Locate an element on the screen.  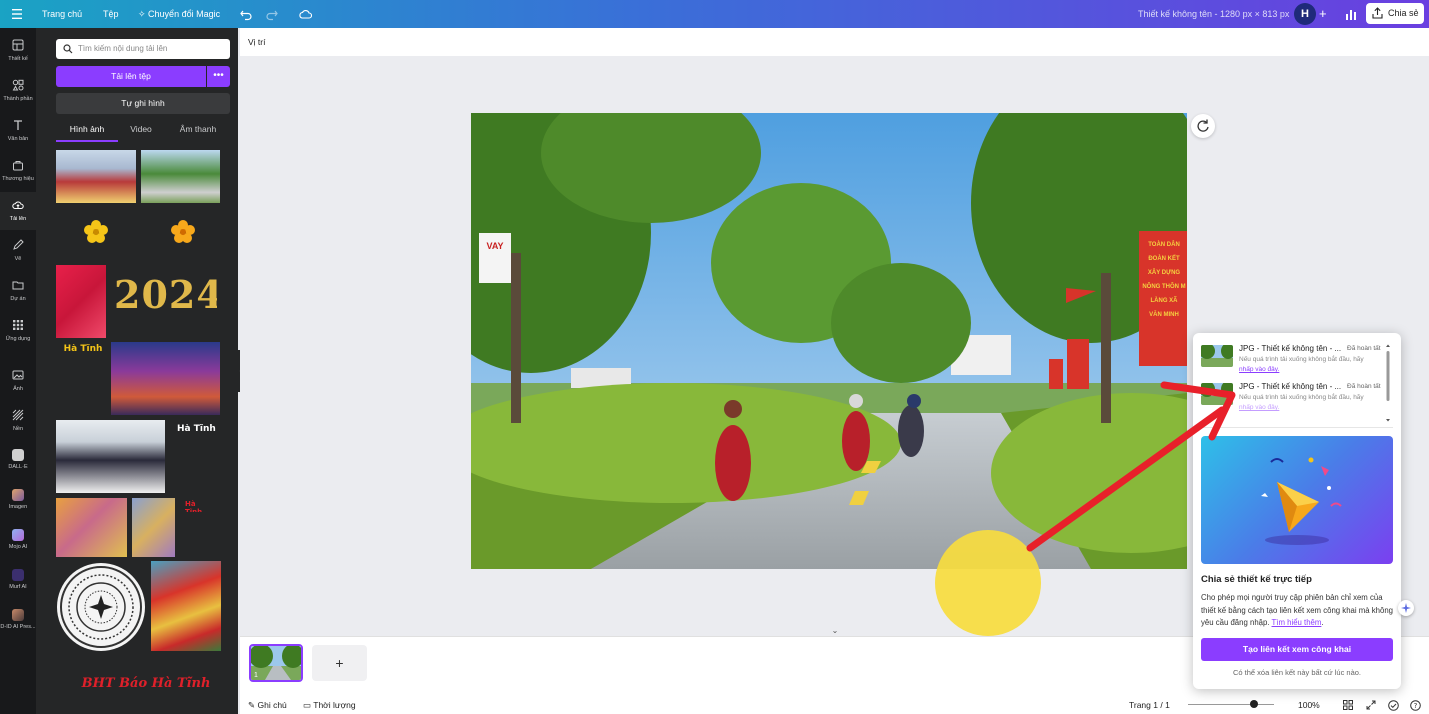
timer-icon: ▭ is located at coordinates (308, 705).